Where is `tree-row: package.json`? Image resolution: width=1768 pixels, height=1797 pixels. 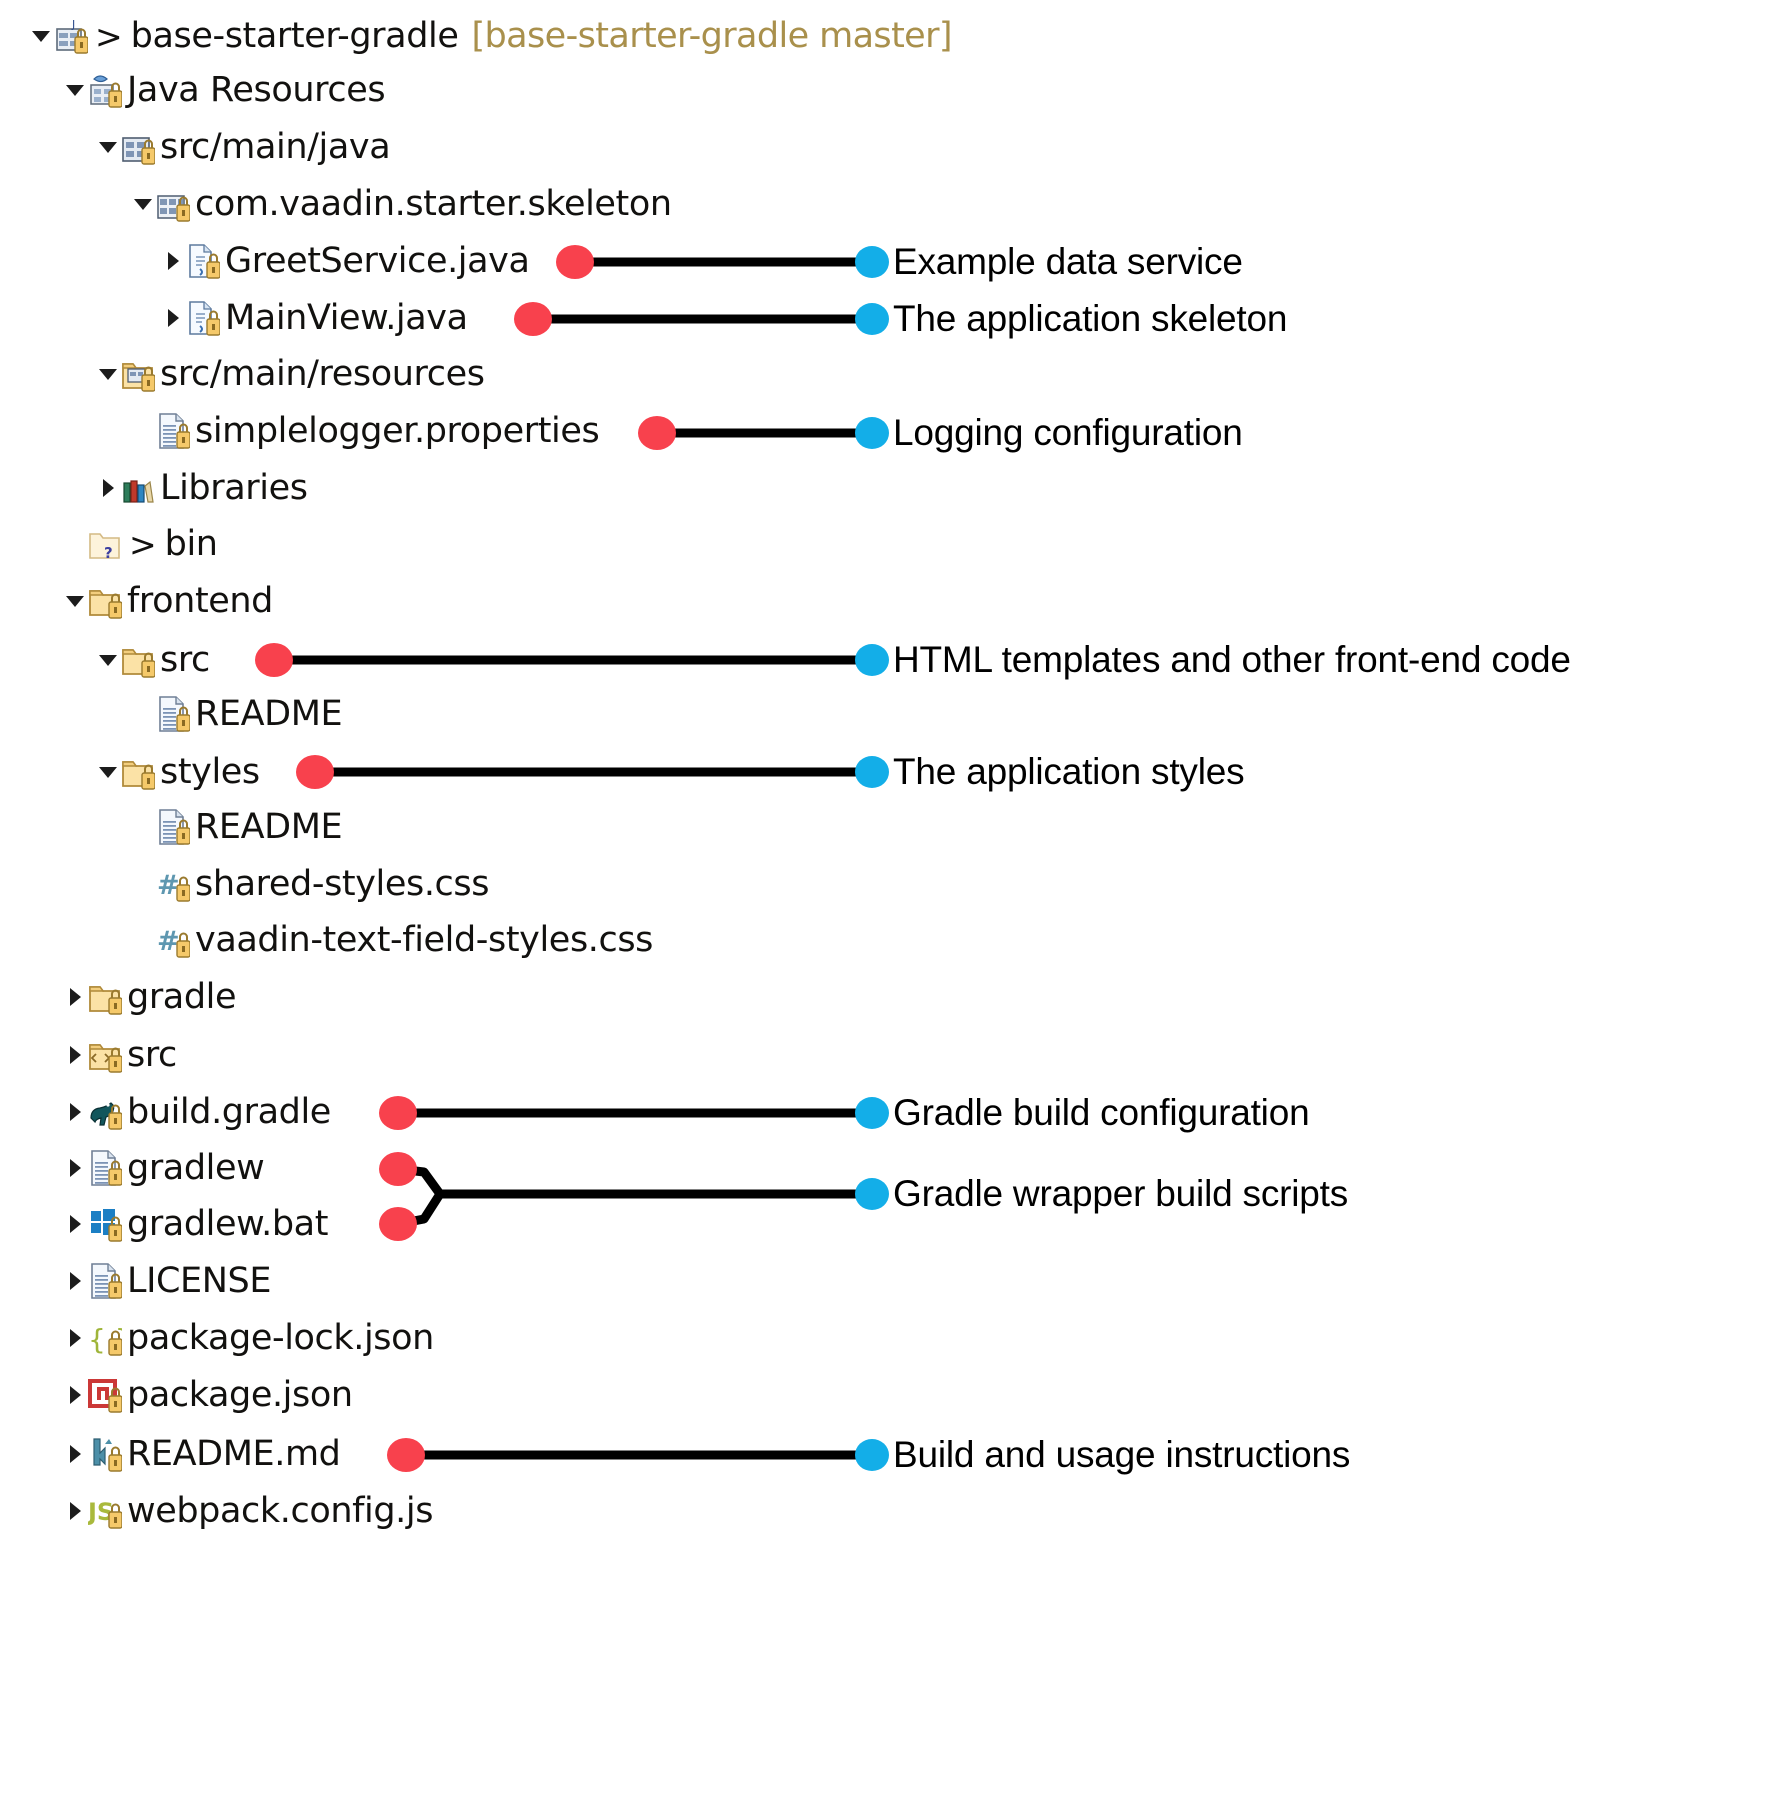
tree-row: package.json is located at coordinates (207, 1395).